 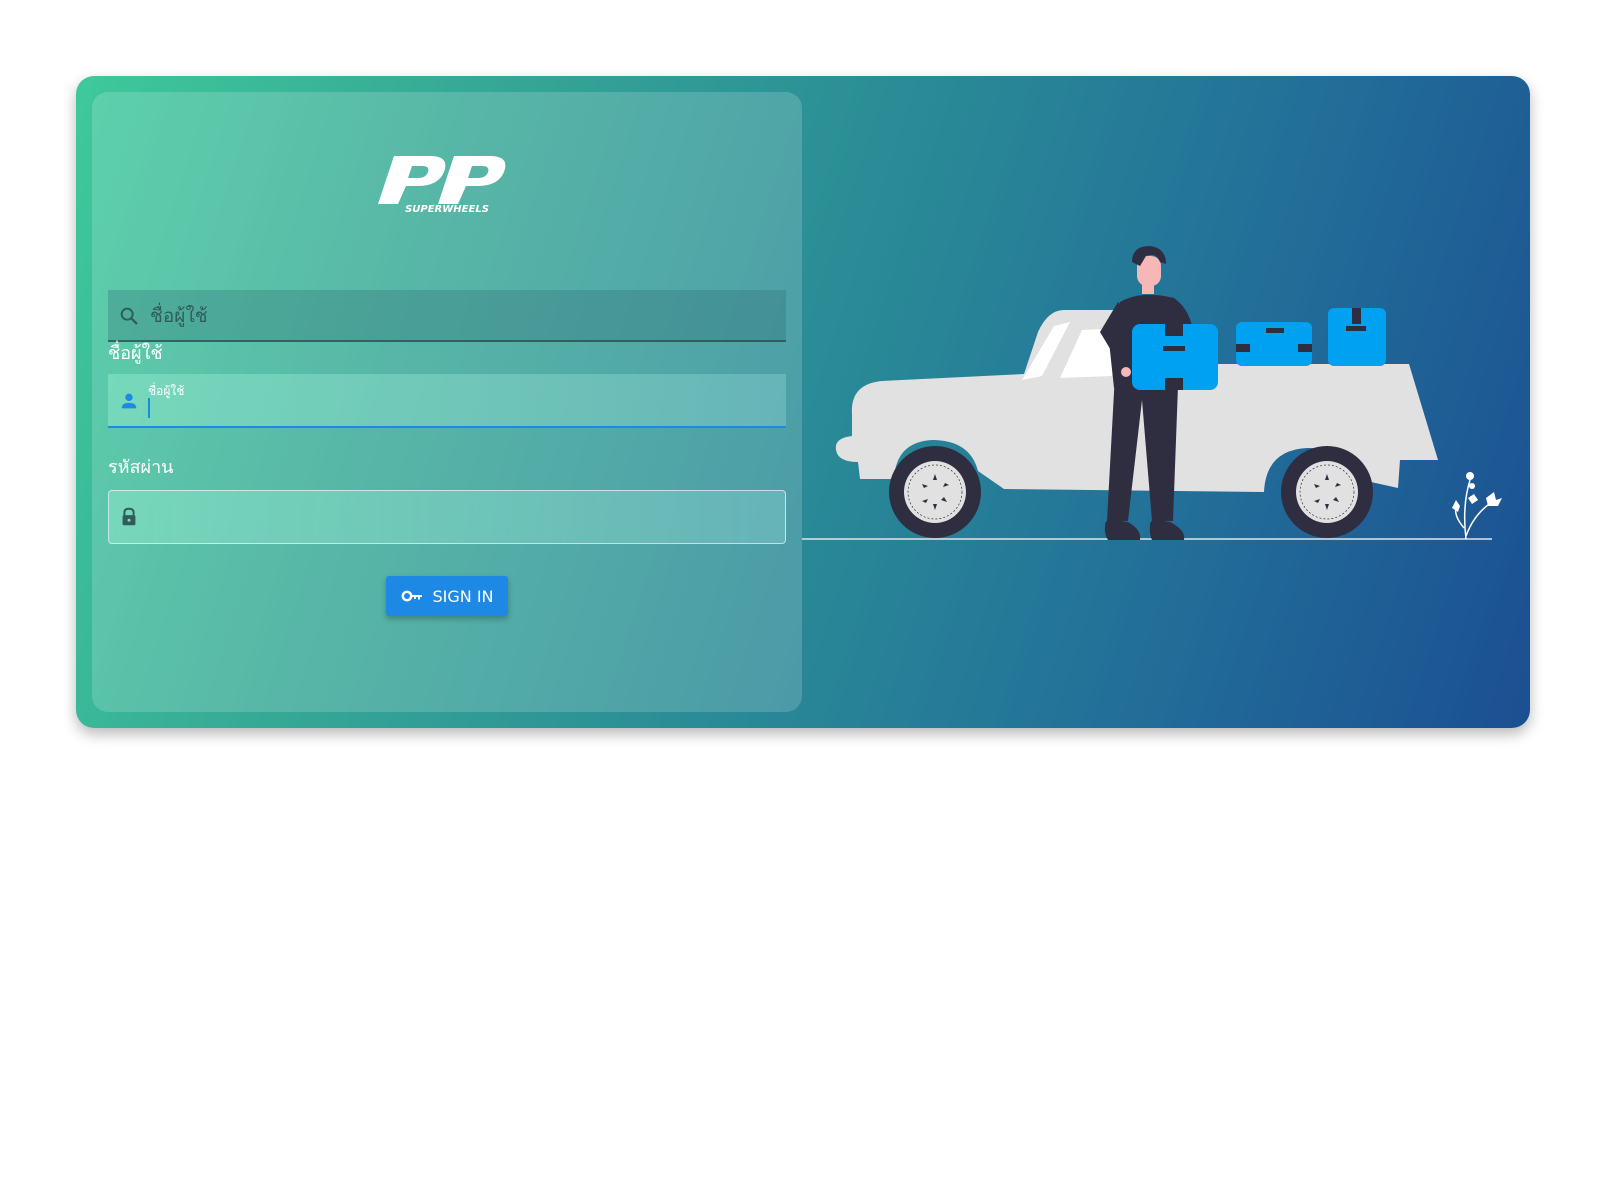 I want to click on lock-icon, so click(x=129, y=516).